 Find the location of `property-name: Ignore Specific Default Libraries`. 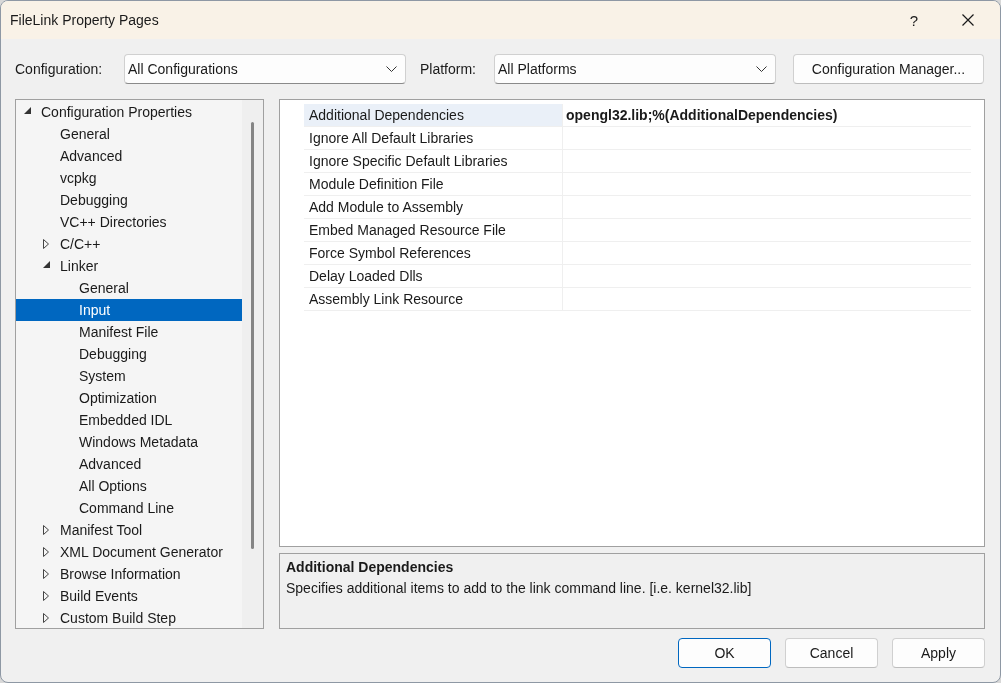

property-name: Ignore Specific Default Libraries is located at coordinates (433, 161).